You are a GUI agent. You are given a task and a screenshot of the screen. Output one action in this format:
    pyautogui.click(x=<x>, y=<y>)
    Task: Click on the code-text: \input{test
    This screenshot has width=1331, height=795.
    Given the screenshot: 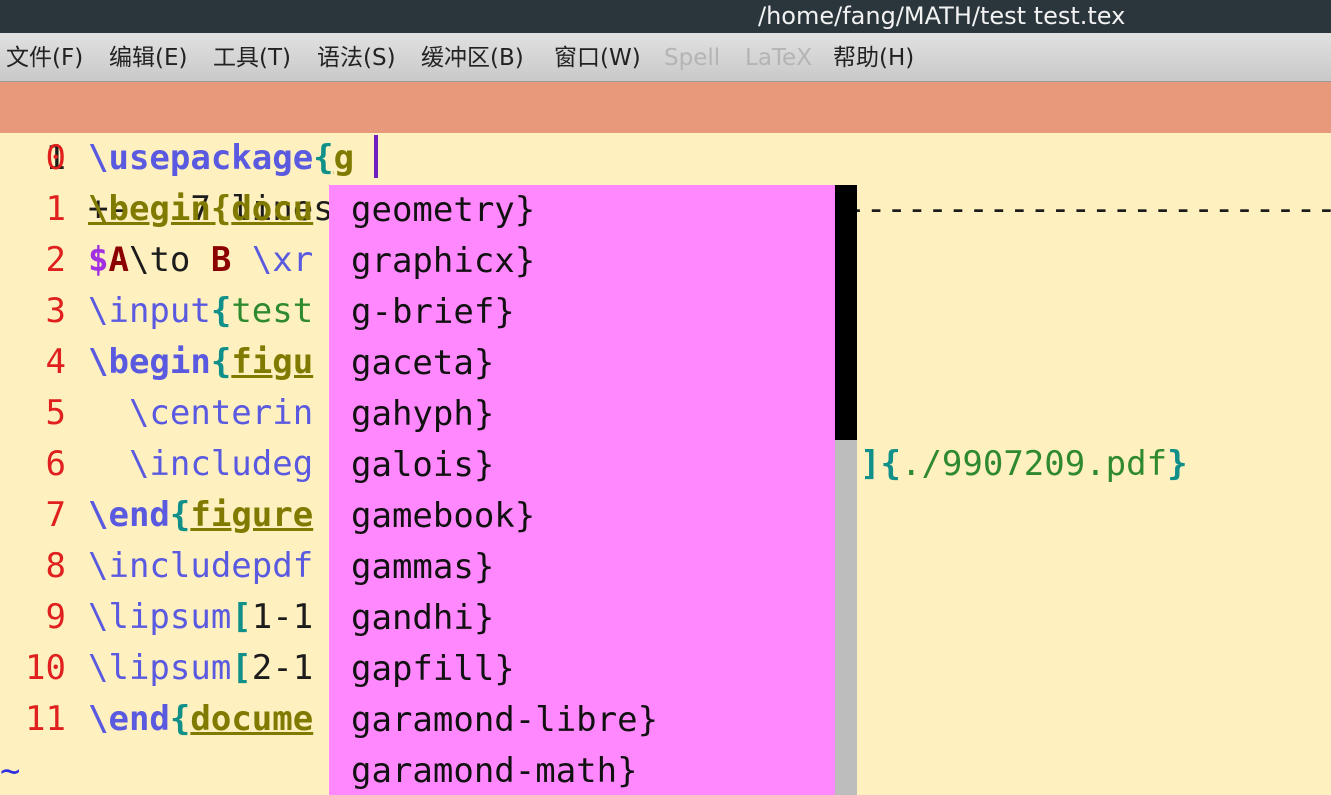 What is the action you would take?
    pyautogui.click(x=200, y=311)
    